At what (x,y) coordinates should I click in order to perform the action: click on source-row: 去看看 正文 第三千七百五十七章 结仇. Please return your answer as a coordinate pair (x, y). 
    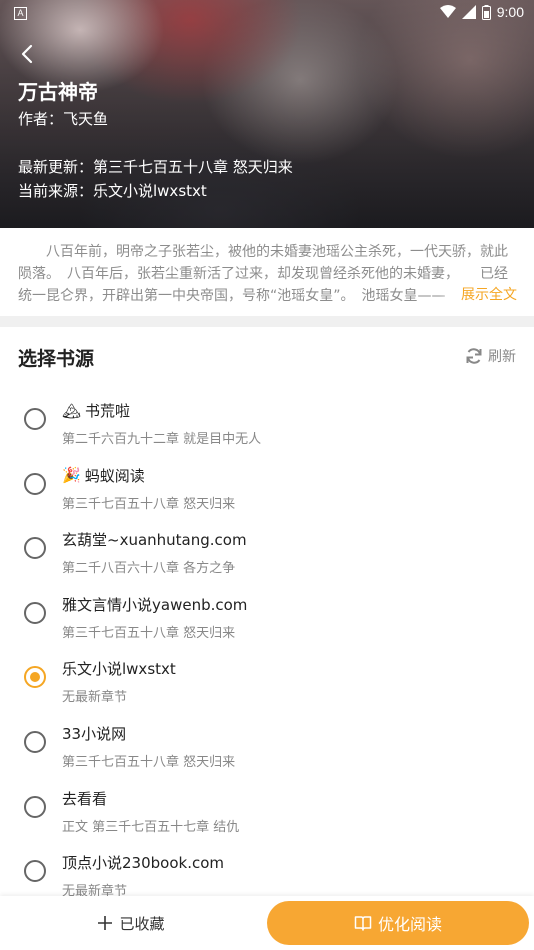
    Looking at the image, I should click on (267, 801).